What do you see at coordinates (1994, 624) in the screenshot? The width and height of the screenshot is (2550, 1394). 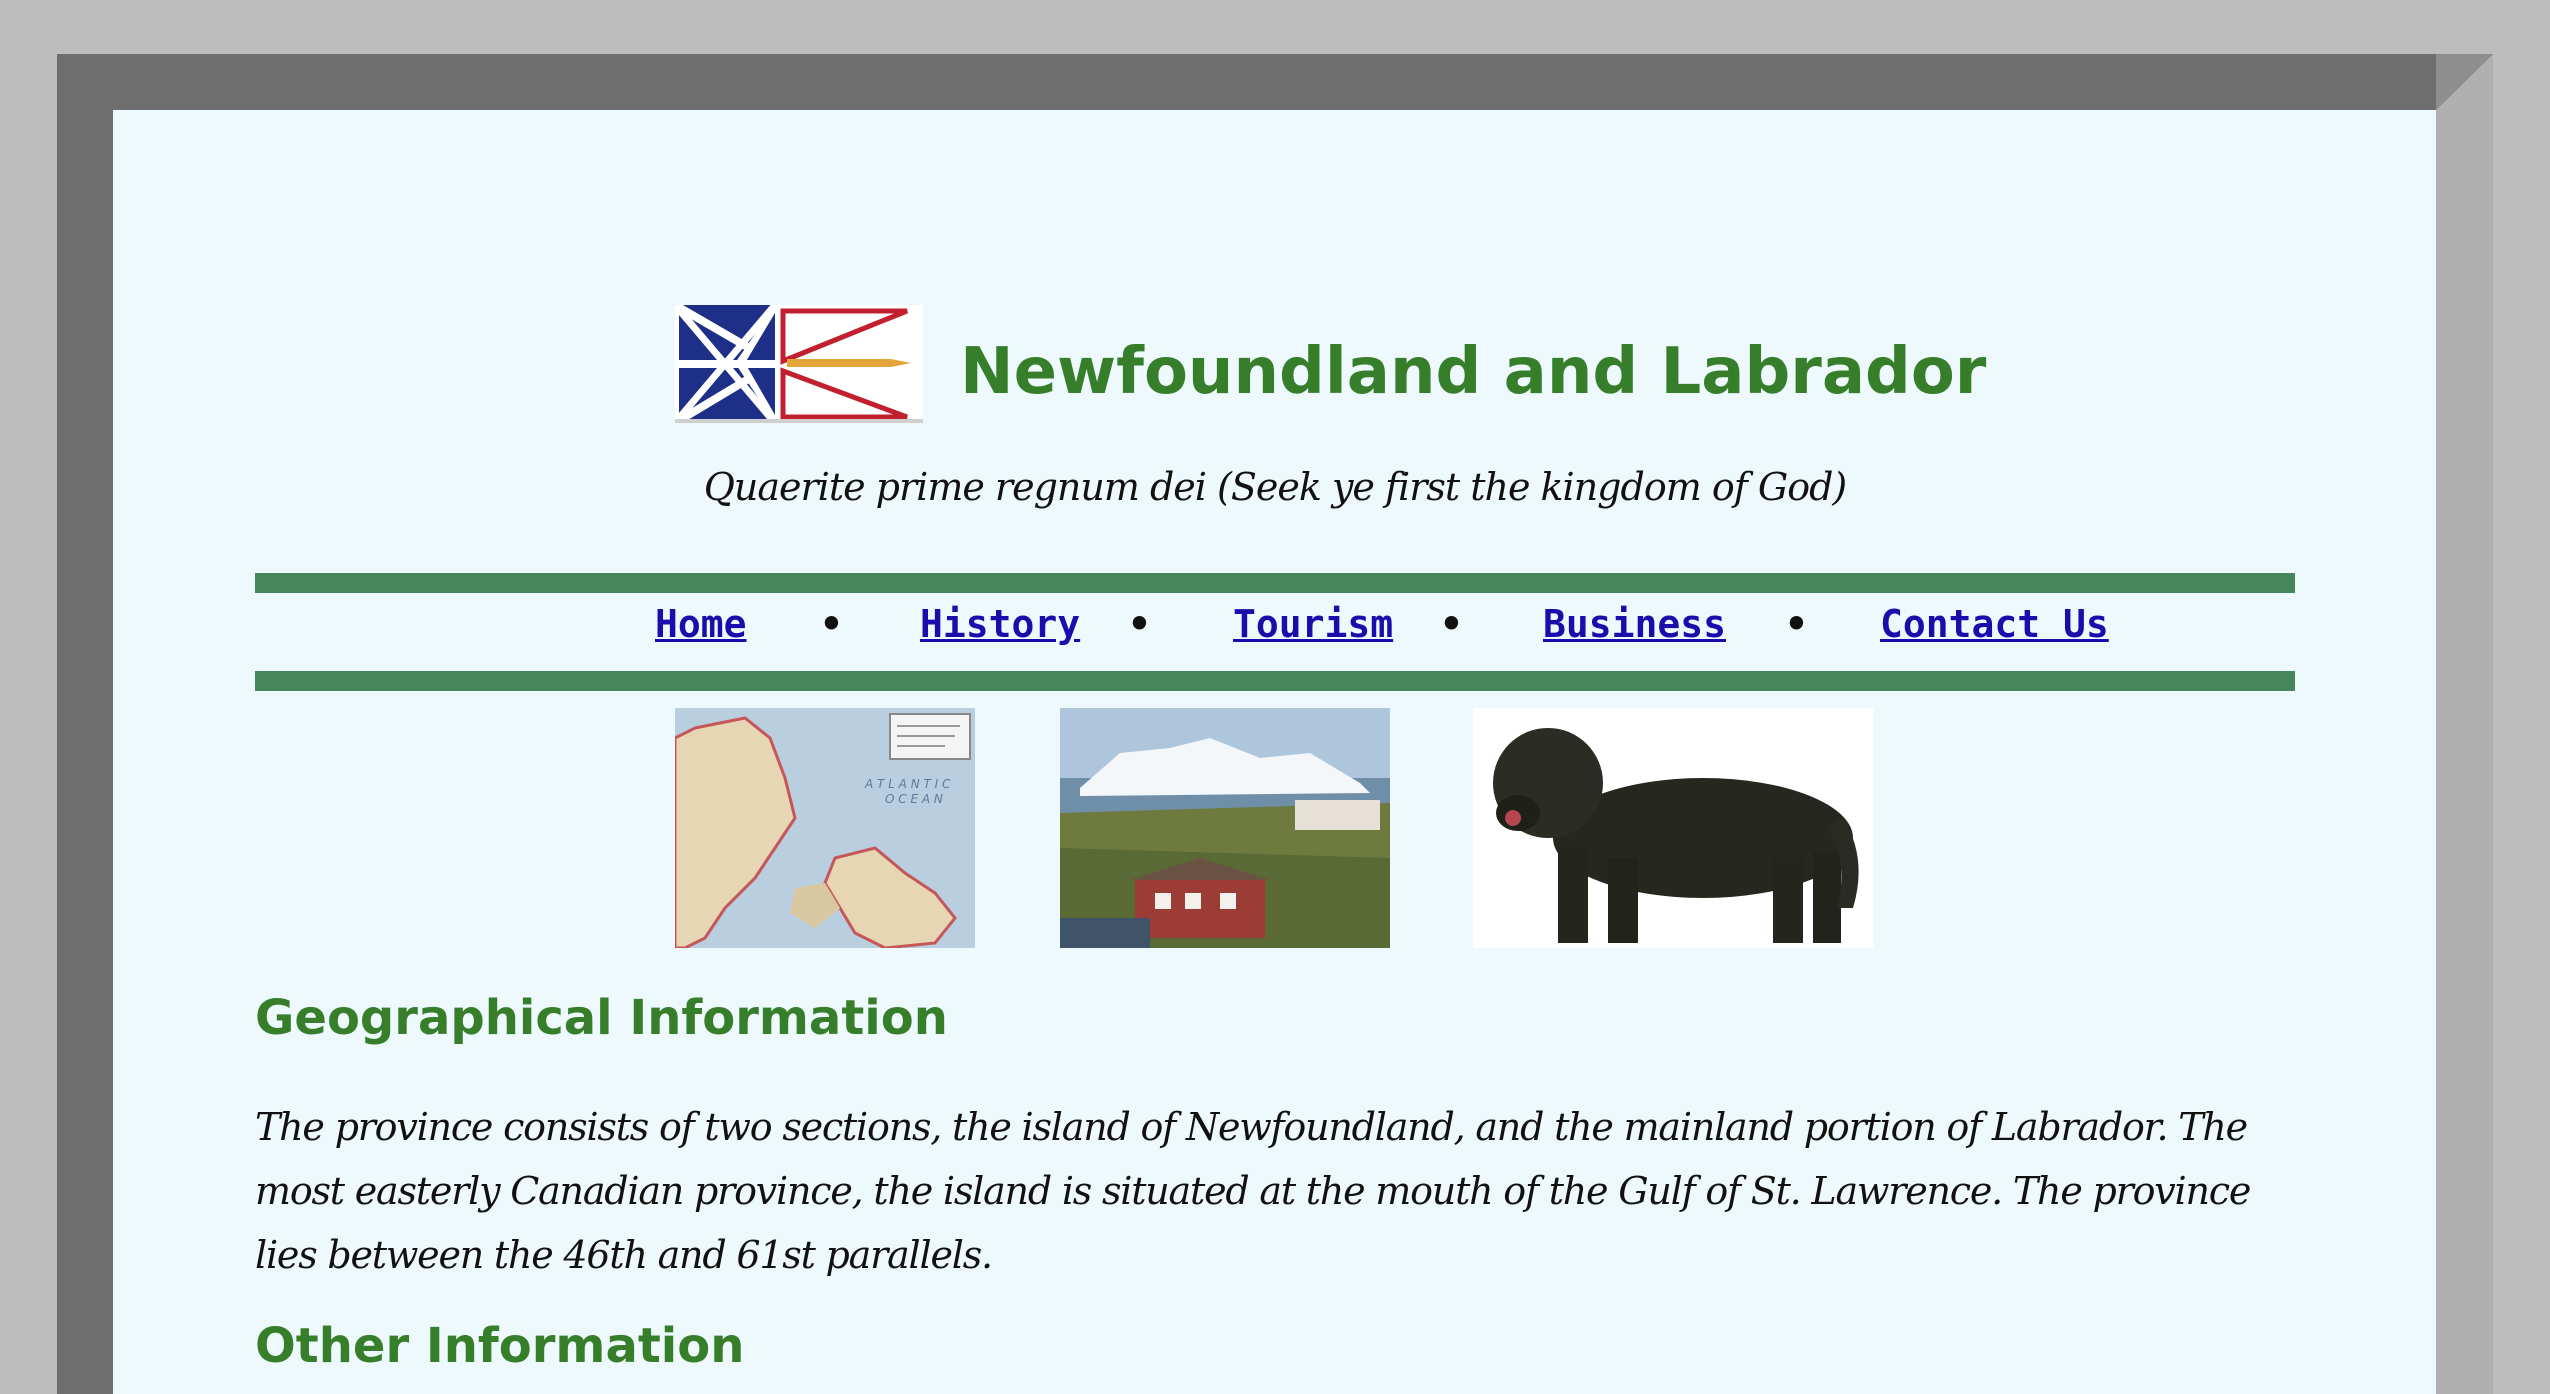 I see `nav-link-contact-us: Contact Us` at bounding box center [1994, 624].